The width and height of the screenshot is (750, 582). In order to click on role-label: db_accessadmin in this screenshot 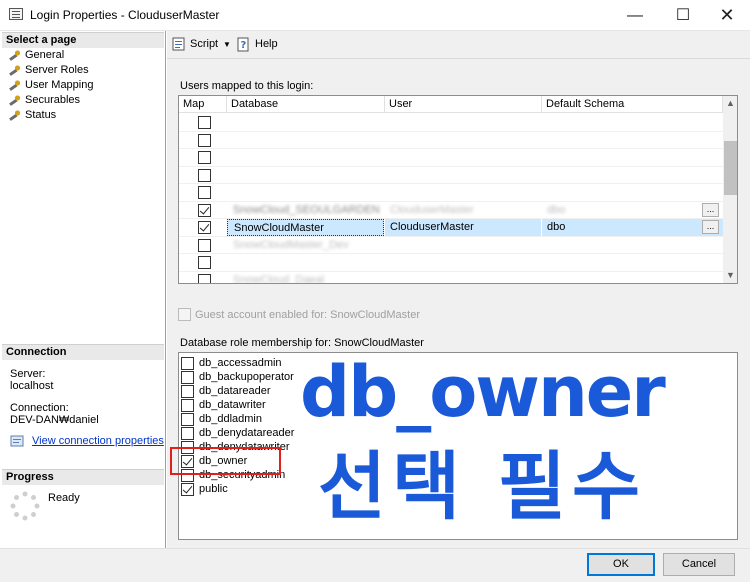, I will do `click(240, 363)`.